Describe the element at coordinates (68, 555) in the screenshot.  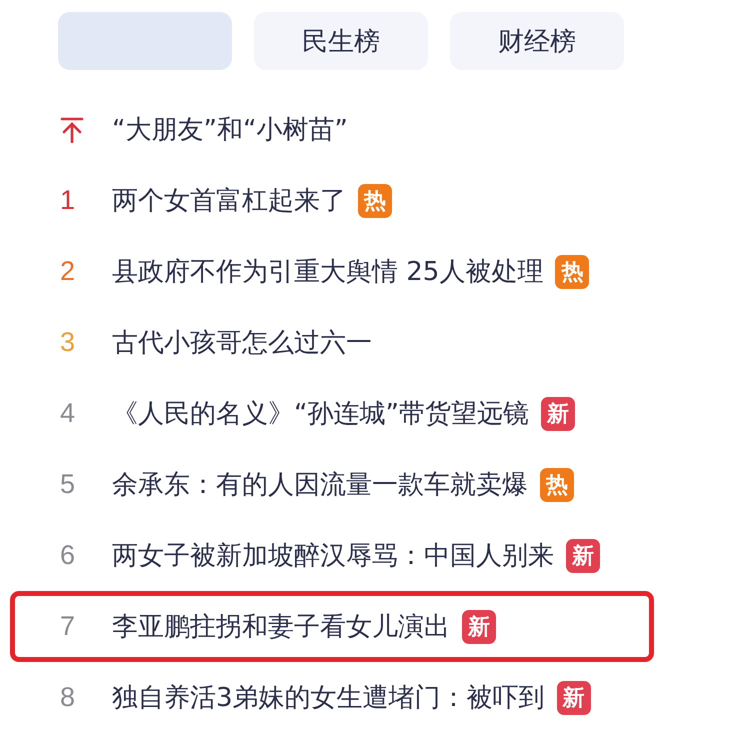
I see `rank-number: 6` at that location.